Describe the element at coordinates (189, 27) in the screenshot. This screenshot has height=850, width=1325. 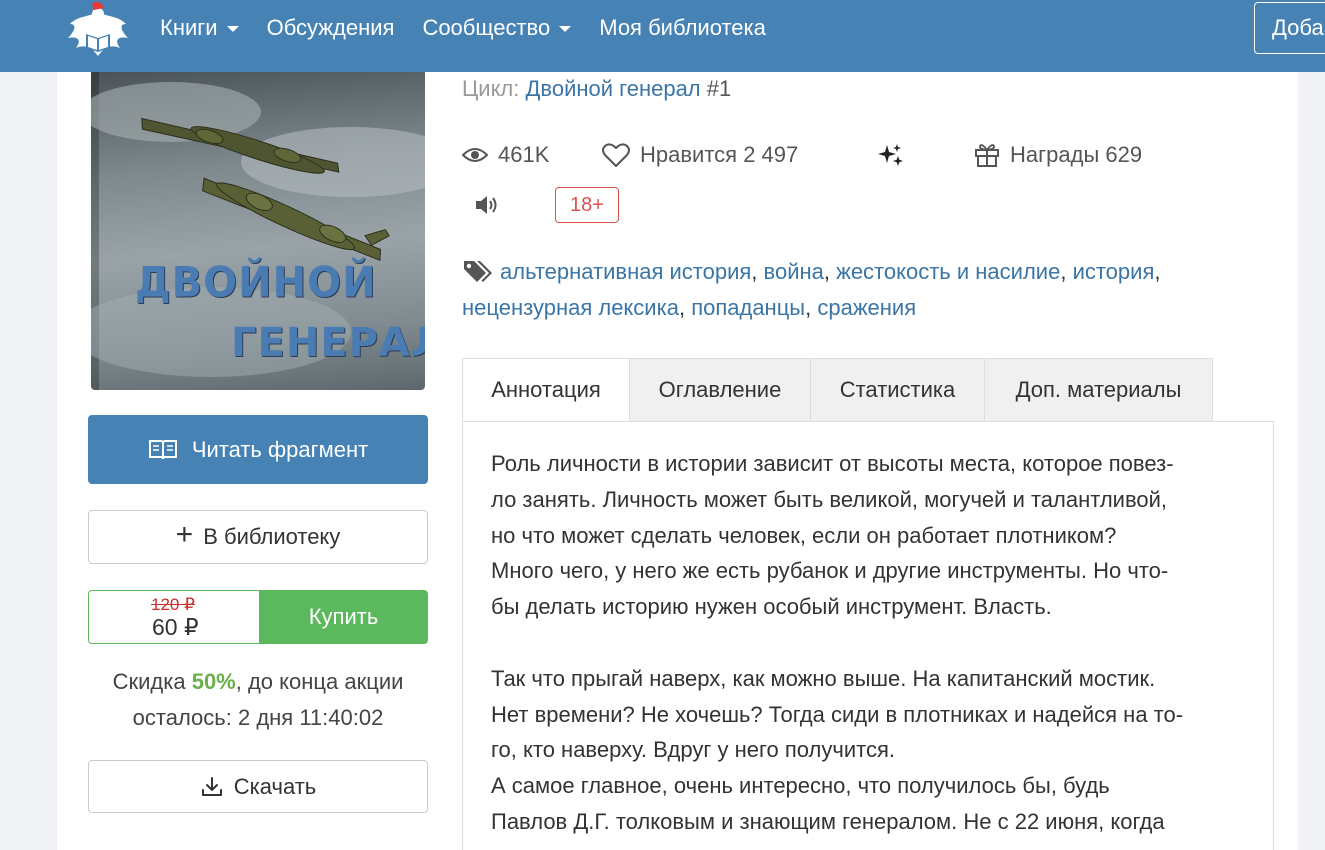
I see `nav-books-label: Книги` at that location.